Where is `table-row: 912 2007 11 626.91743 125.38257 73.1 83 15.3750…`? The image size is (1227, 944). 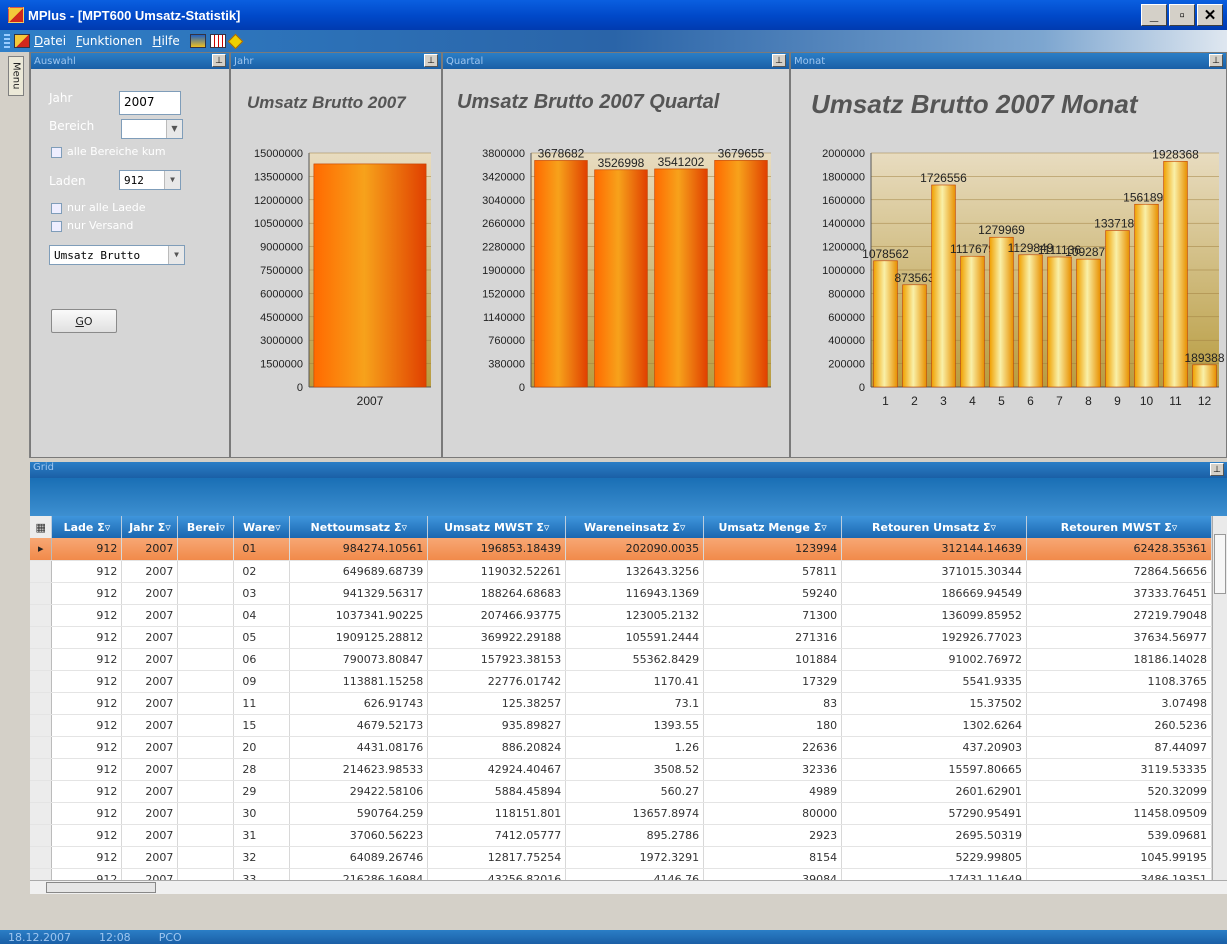
table-row: 912 2007 11 626.91743 125.38257 73.1 83 15.3750… is located at coordinates (621, 703).